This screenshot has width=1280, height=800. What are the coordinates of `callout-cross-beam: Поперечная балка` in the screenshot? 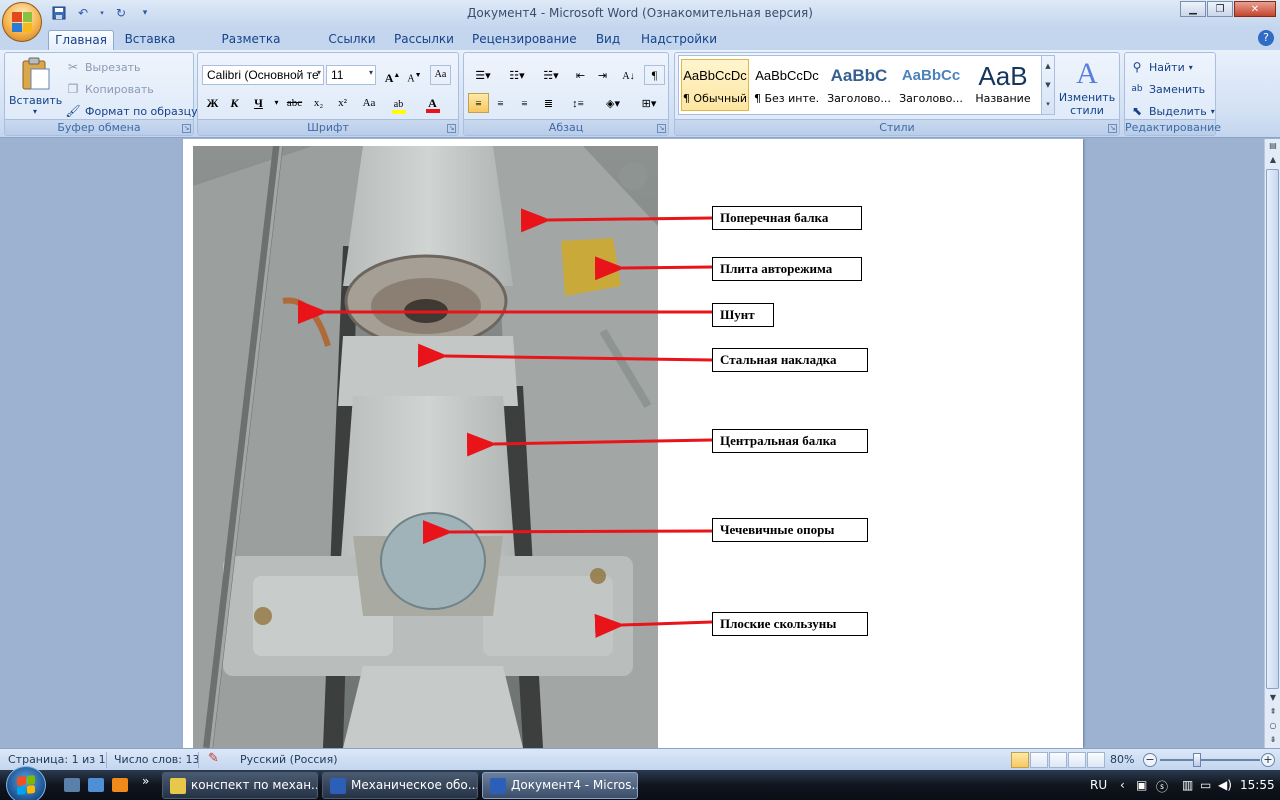 It's located at (787, 218).